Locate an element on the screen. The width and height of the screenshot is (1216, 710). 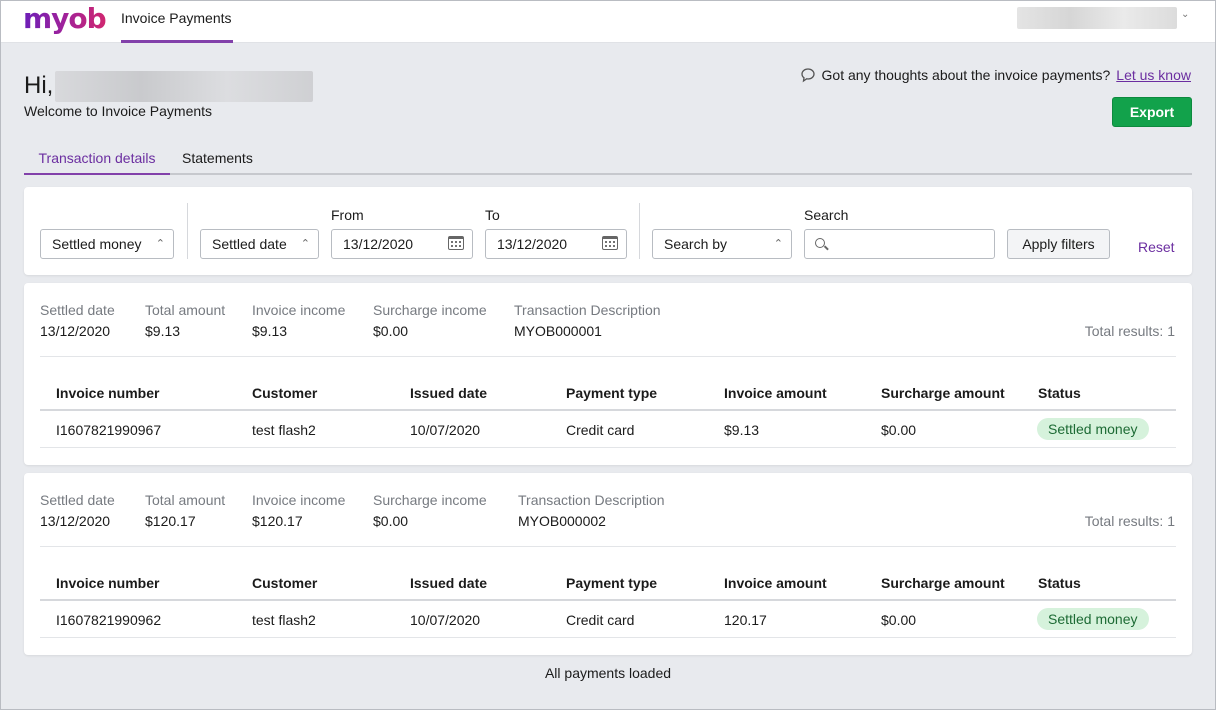
all-payments-loaded-text: All payments loaded is located at coordinates (608, 673).